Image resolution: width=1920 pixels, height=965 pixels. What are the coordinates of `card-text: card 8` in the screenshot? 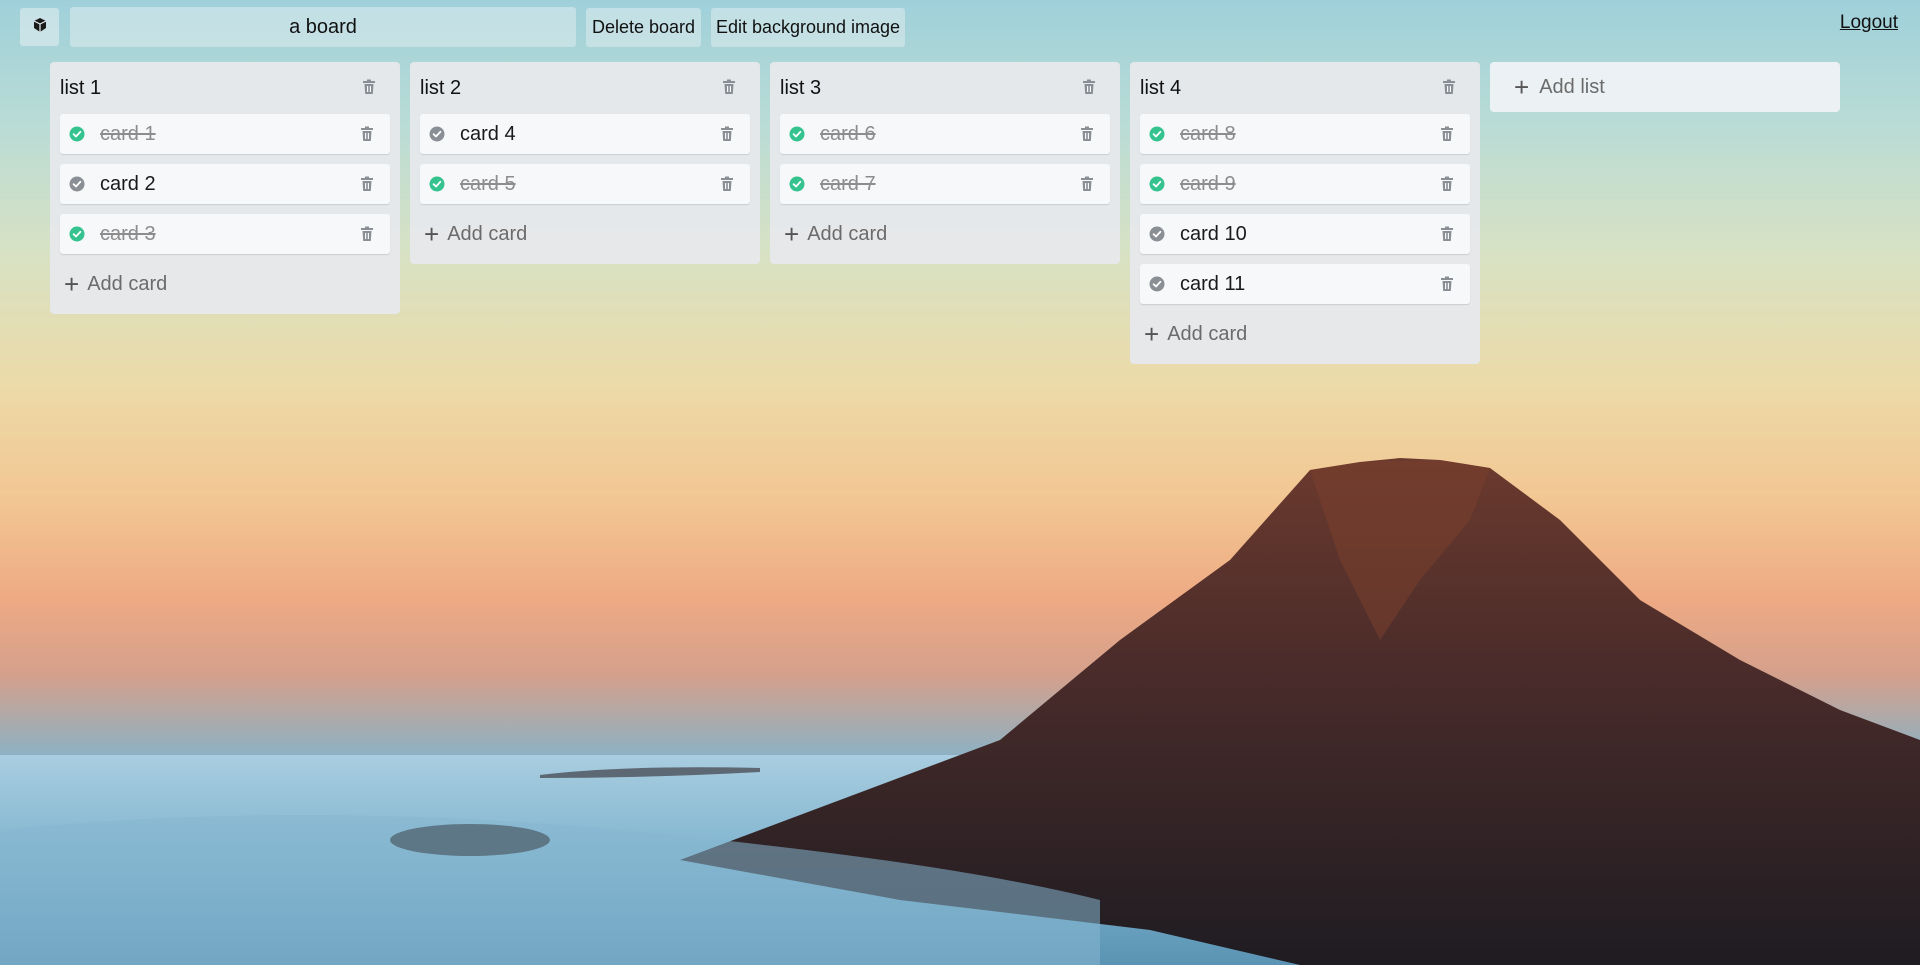 It's located at (1208, 134).